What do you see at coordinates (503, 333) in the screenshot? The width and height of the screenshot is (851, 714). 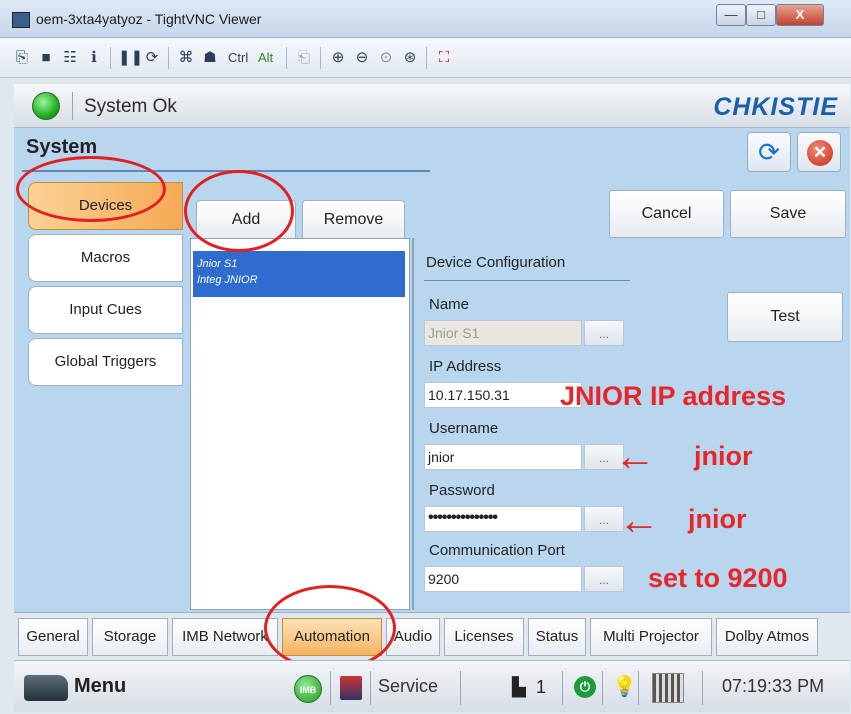 I see `name-field: Jnior S1` at bounding box center [503, 333].